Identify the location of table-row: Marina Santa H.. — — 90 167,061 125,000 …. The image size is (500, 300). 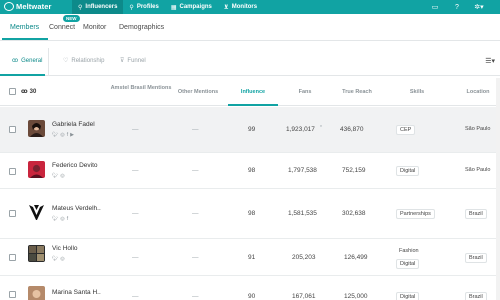
(250, 288).